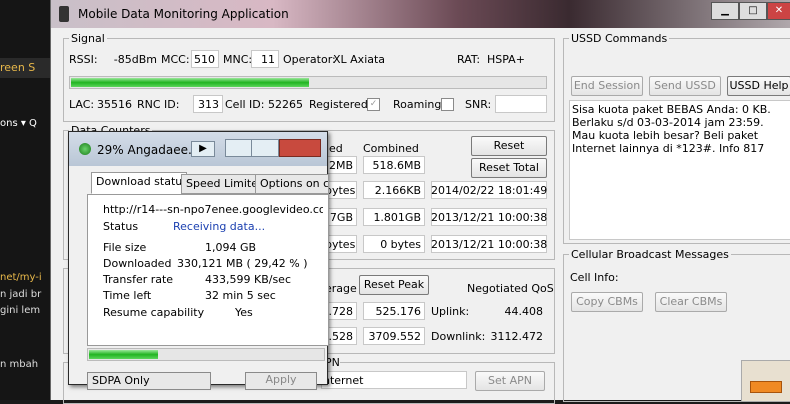  Describe the element at coordinates (396, 165) in the screenshot. I see `counter-row-0-b: 518.6MB` at that location.